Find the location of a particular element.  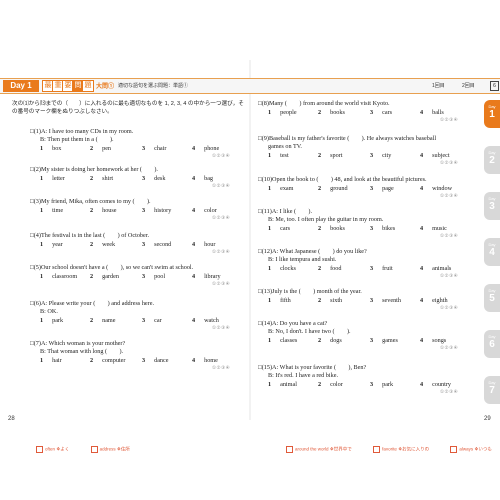

answer-option: 3 cars is located at coordinates (381, 113).